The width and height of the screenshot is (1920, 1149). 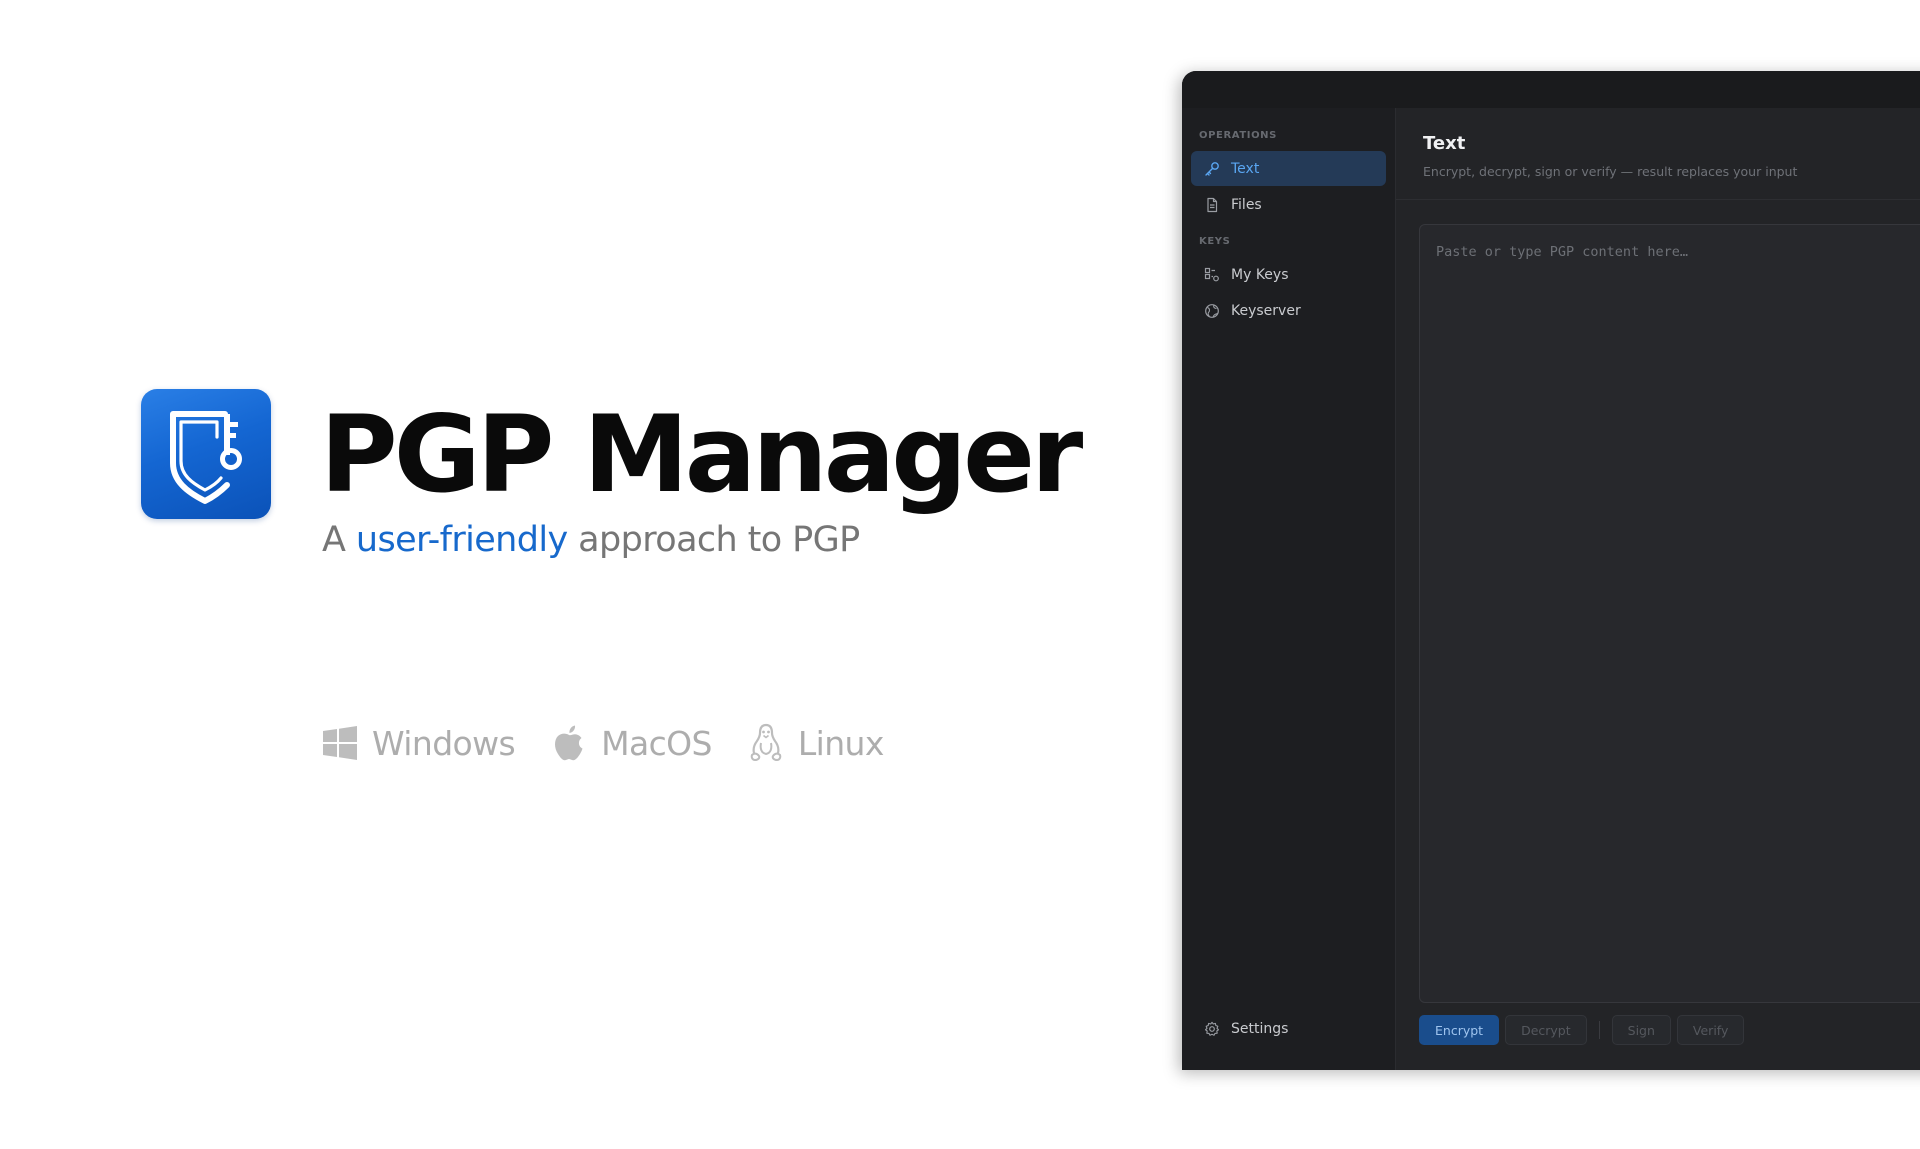 What do you see at coordinates (1212, 275) in the screenshot?
I see `keys-icon` at bounding box center [1212, 275].